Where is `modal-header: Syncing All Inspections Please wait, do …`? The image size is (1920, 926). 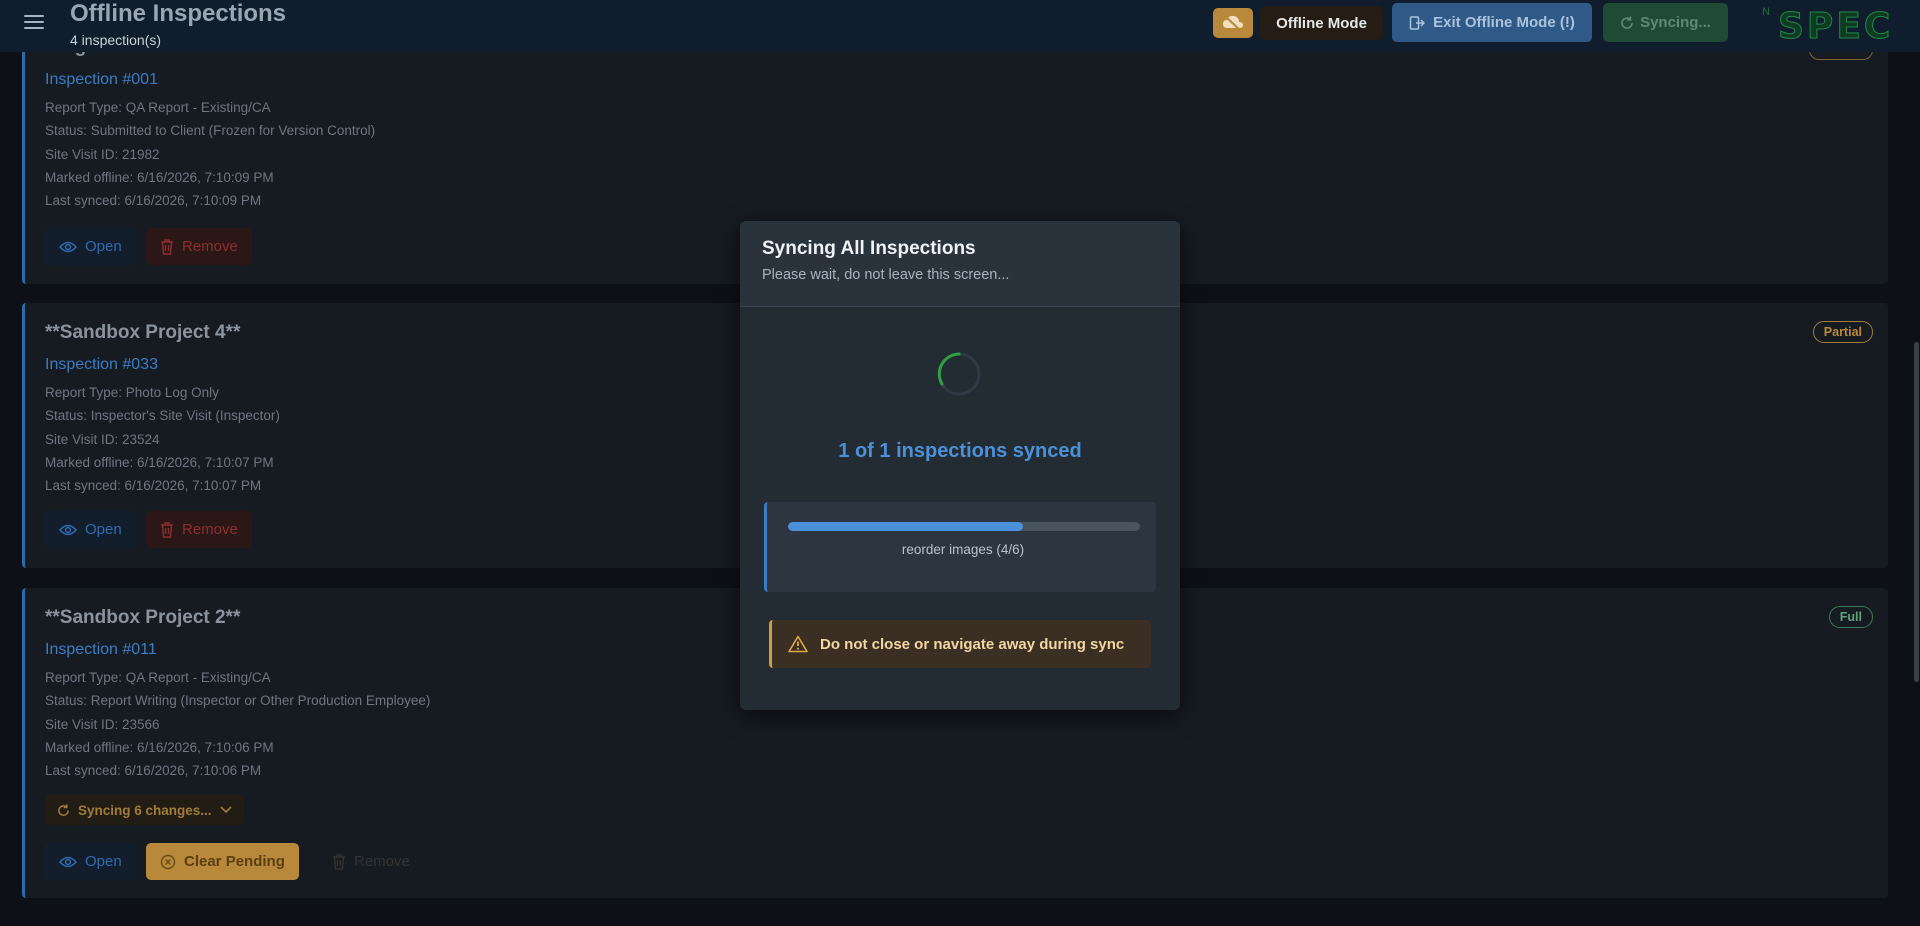 modal-header: Syncing All Inspections Please wait, do … is located at coordinates (960, 264).